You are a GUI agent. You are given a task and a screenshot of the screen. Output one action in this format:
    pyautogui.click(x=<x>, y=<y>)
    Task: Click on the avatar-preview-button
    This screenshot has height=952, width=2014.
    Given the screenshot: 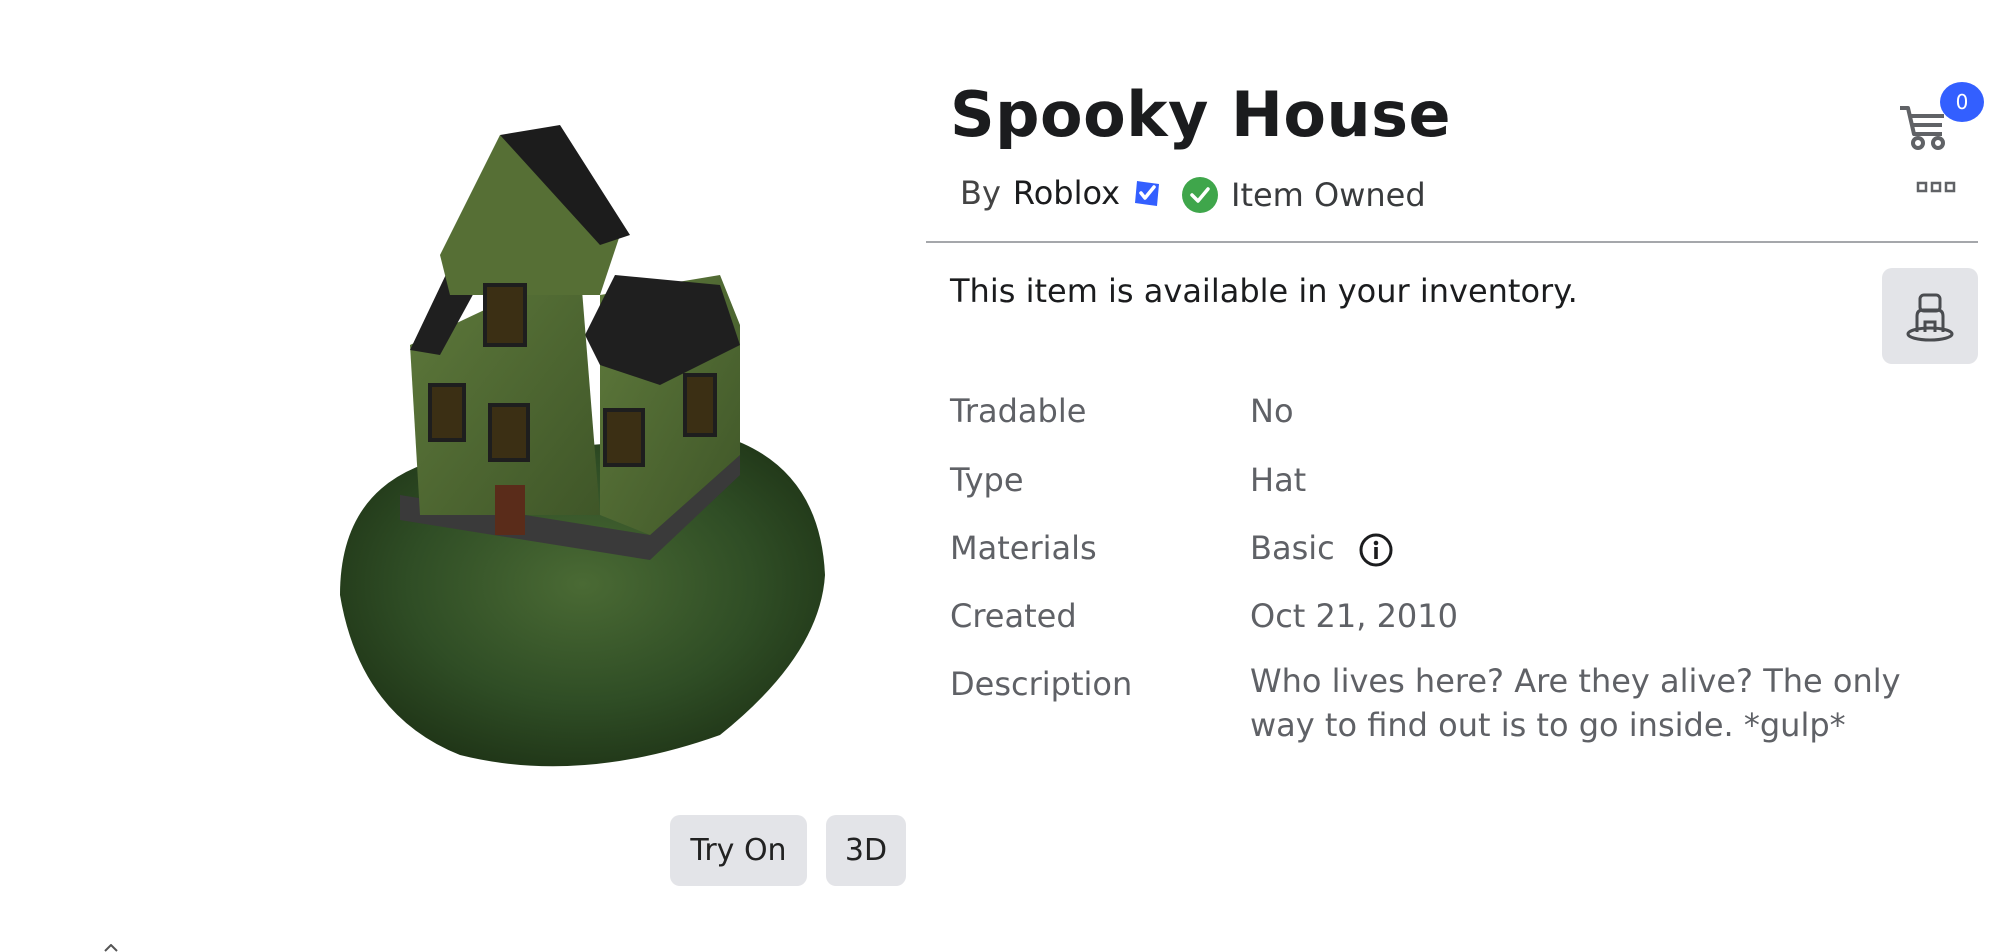 What is the action you would take?
    pyautogui.click(x=1930, y=316)
    